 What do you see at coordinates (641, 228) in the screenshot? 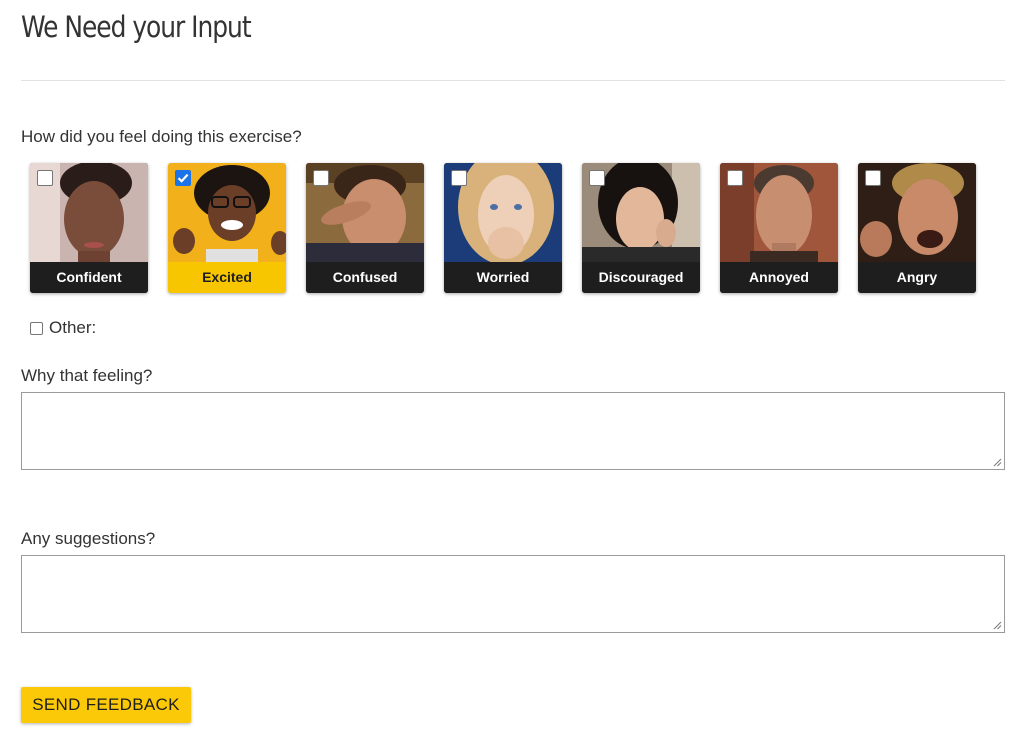
I see `emotion-card-discouraged: Discouraged` at bounding box center [641, 228].